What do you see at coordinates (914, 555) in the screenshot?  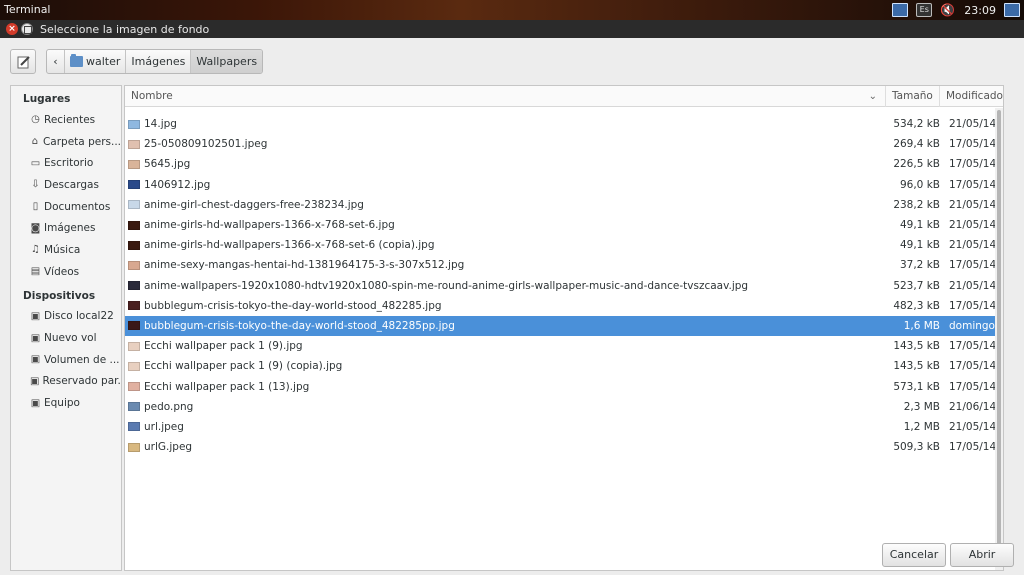 I see `cancel-button: Cancelar` at bounding box center [914, 555].